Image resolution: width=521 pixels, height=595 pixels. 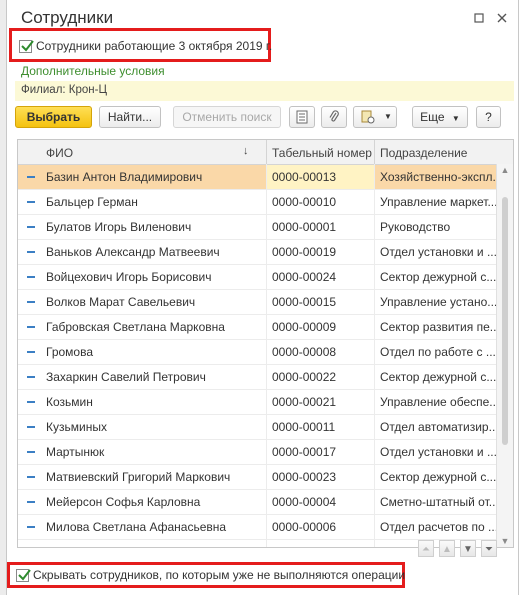 I want to click on paperclip-icon, so click(x=334, y=116).